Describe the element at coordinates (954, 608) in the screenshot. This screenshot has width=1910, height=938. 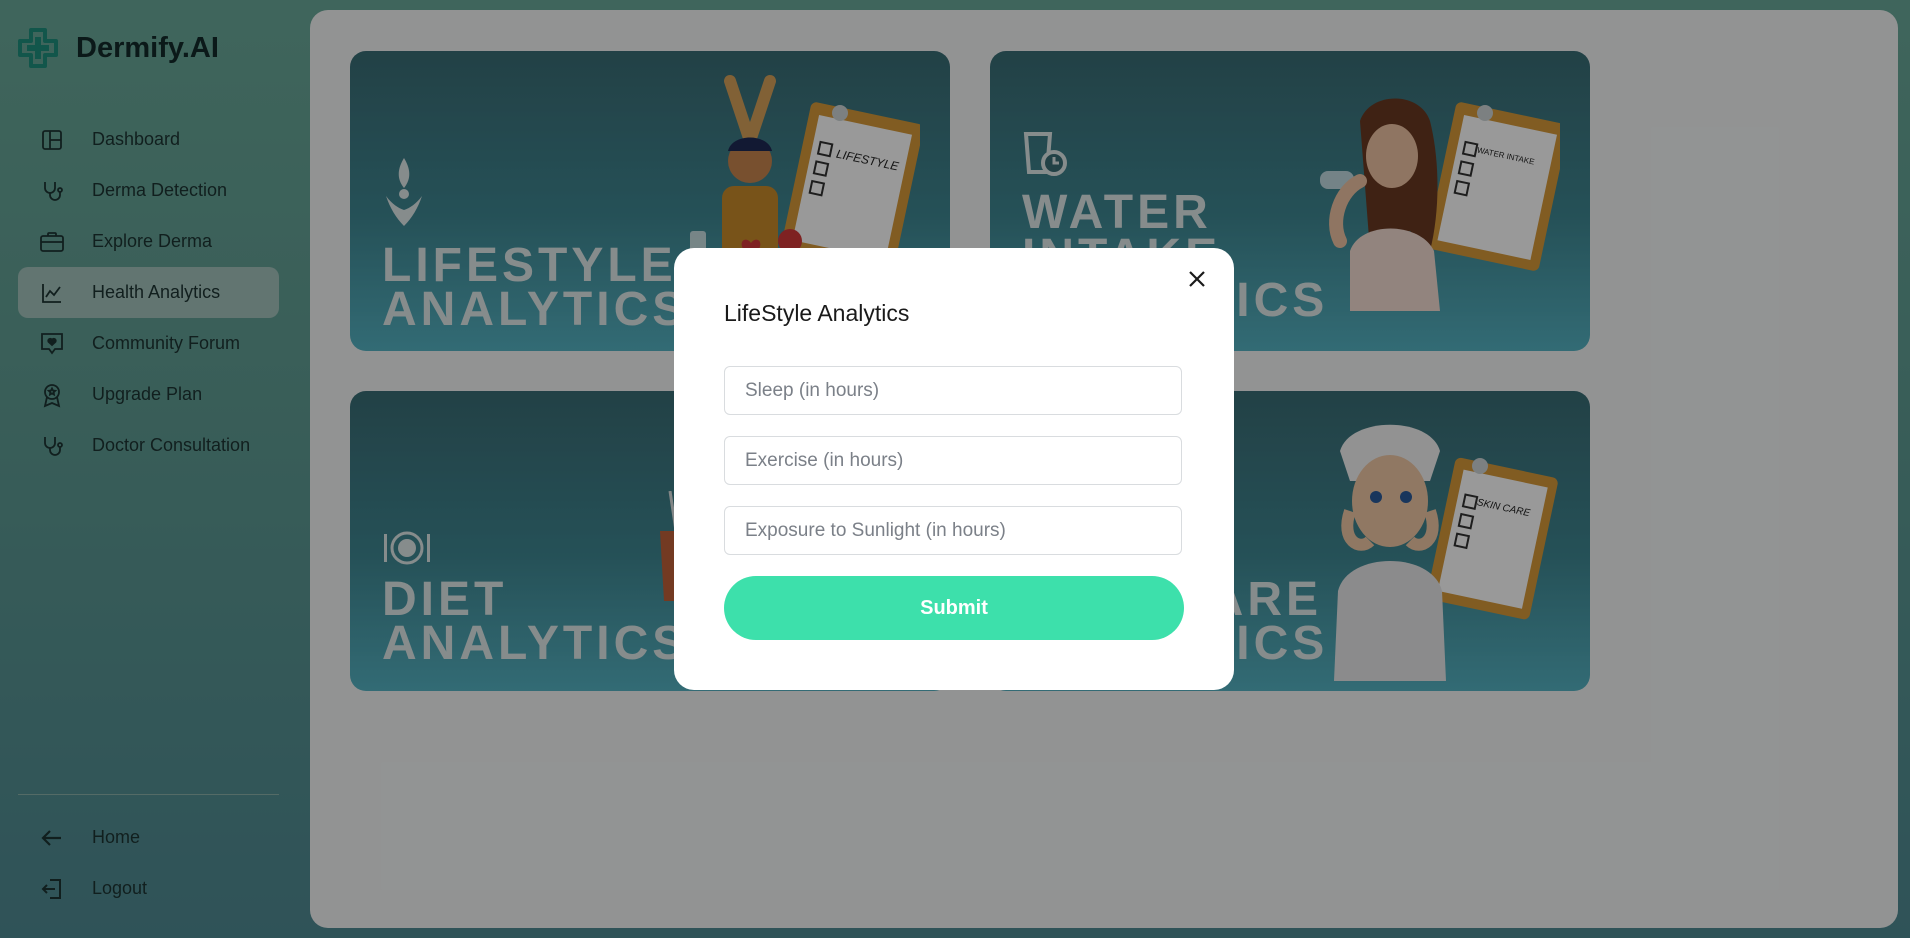
I see `submit-button: Submit` at that location.